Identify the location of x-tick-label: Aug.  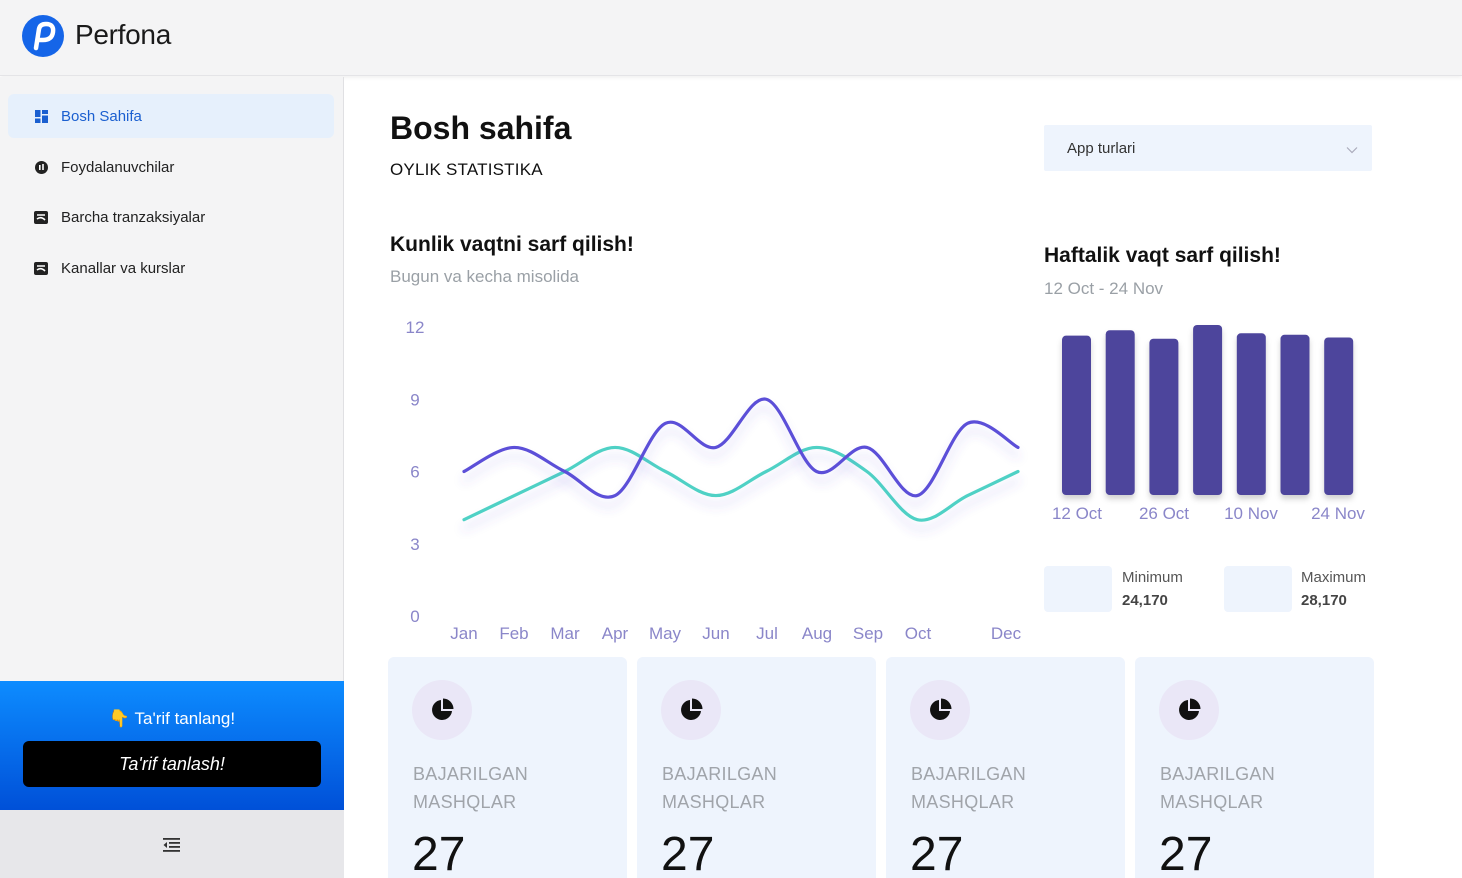
(817, 633).